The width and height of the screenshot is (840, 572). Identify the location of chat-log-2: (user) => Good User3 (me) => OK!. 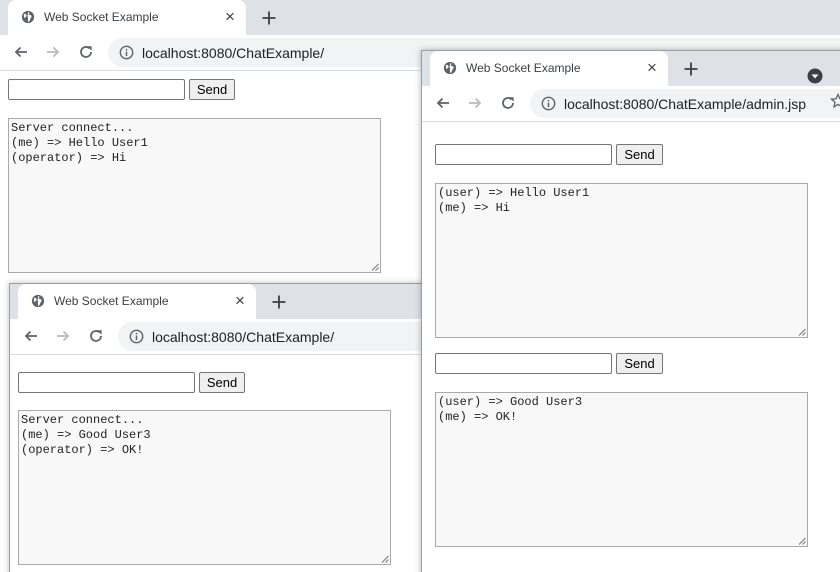
(621, 469).